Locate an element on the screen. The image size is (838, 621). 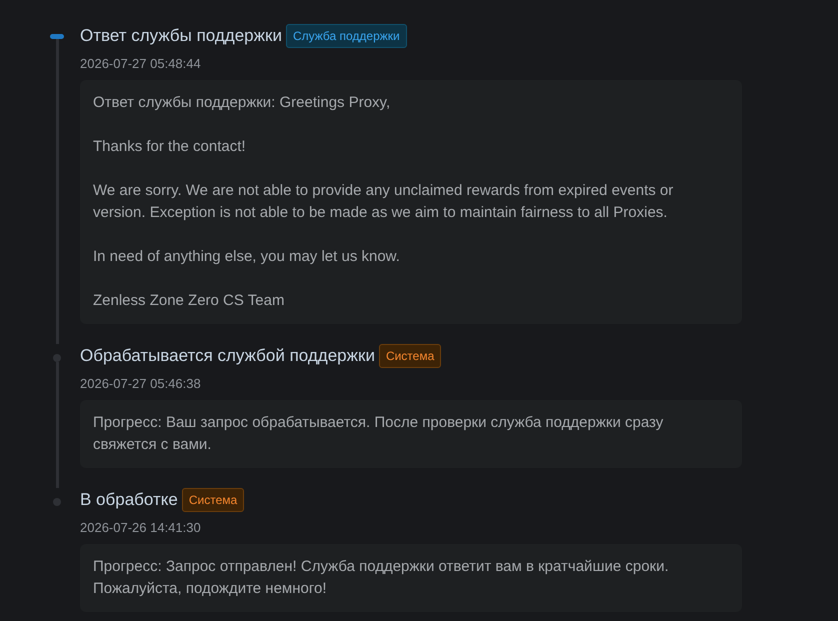
entry-timestamp: 2026-07-27 05:48:44 is located at coordinates (141, 64).